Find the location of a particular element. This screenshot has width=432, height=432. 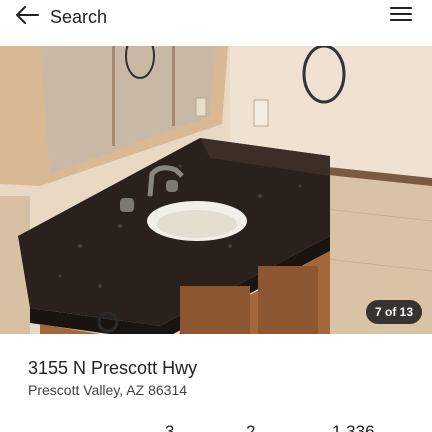

back-to-search-button: Search is located at coordinates (60, 17).